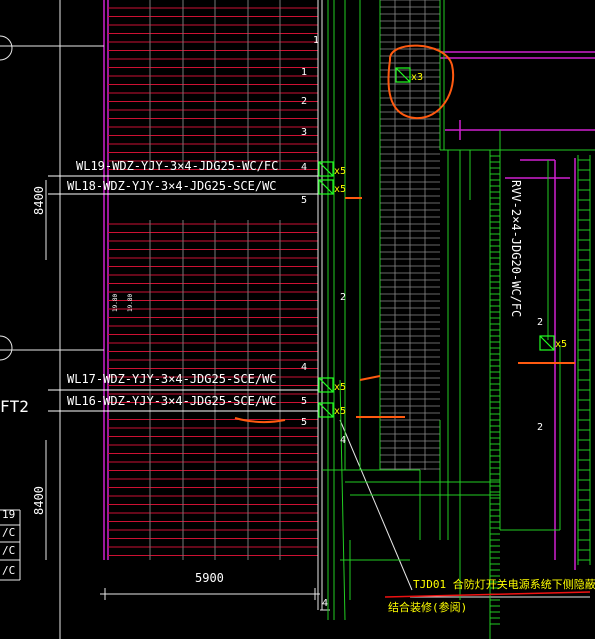 The height and width of the screenshot is (639, 595). I want to click on switch-tag-x5-4: x5, so click(340, 411).